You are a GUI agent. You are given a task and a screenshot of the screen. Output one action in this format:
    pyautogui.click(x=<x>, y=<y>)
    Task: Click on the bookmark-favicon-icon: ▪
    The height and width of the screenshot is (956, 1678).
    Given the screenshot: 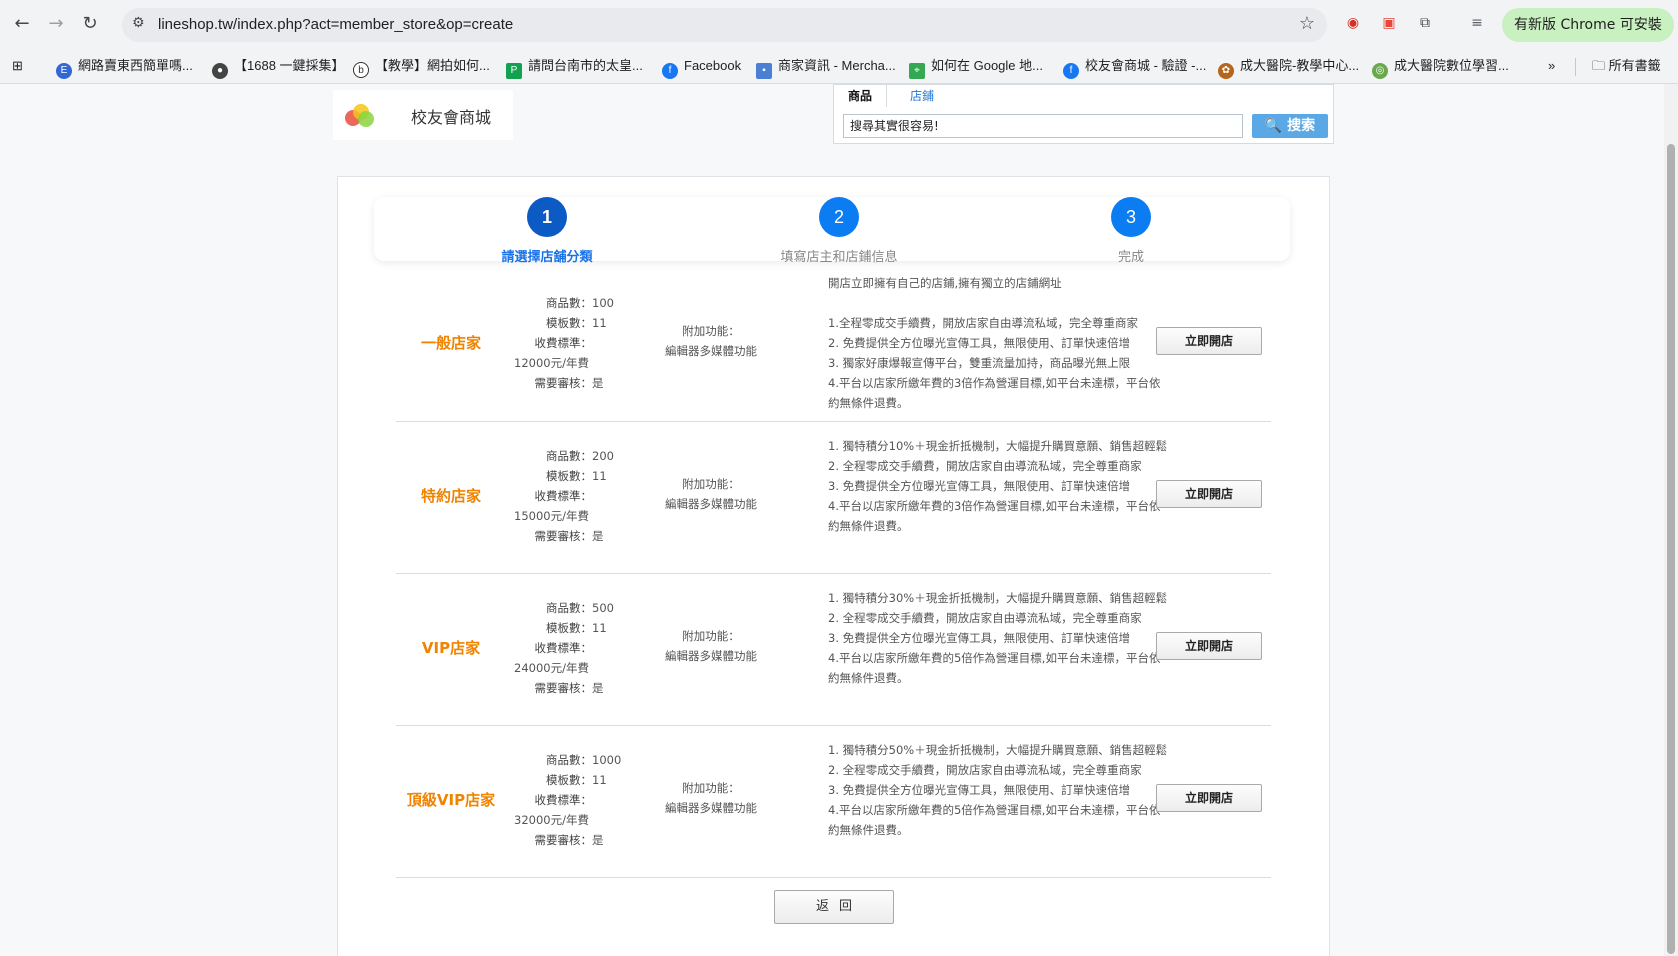 What is the action you would take?
    pyautogui.click(x=764, y=71)
    